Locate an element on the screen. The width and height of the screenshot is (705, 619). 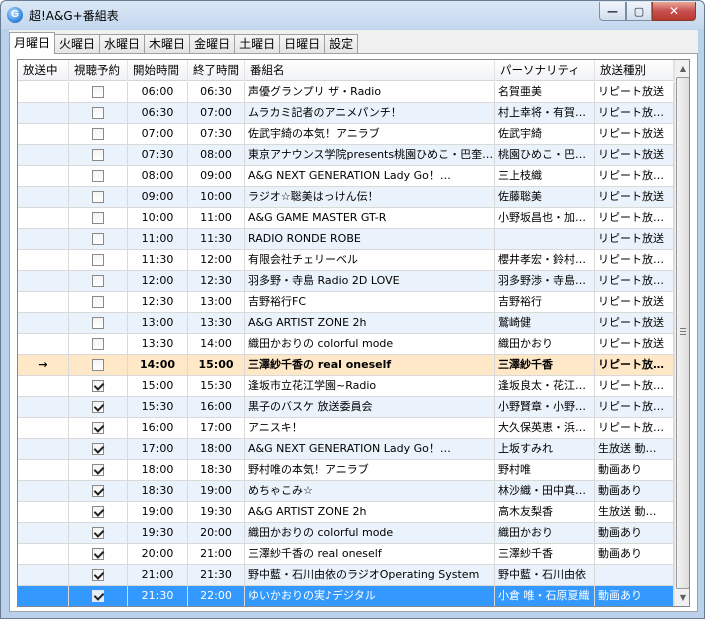
scroll-thumb is located at coordinates (682, 333).